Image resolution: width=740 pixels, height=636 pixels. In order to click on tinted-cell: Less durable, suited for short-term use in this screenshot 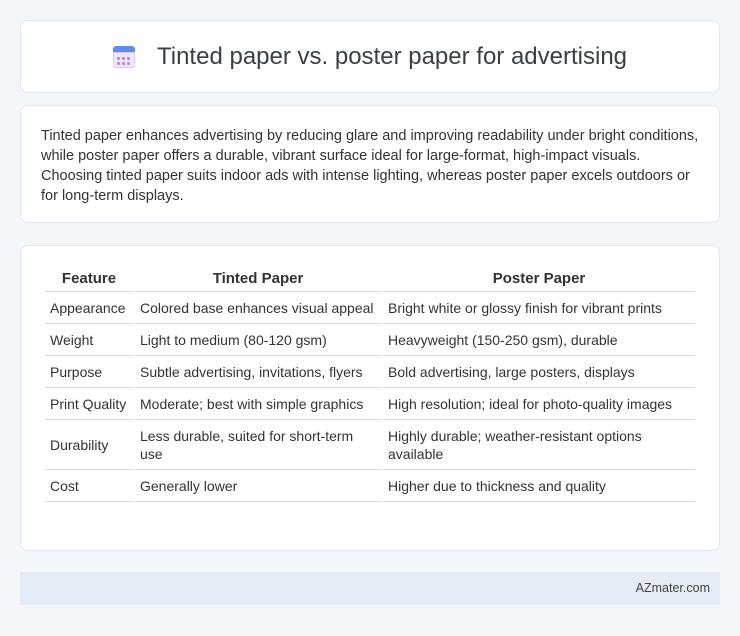, I will do `click(258, 445)`.